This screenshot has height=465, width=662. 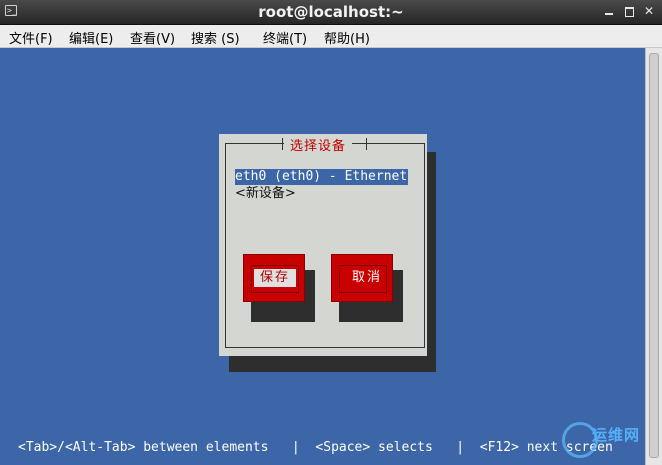 What do you see at coordinates (616, 435) in the screenshot?
I see `watermark-text: 运维网` at bounding box center [616, 435].